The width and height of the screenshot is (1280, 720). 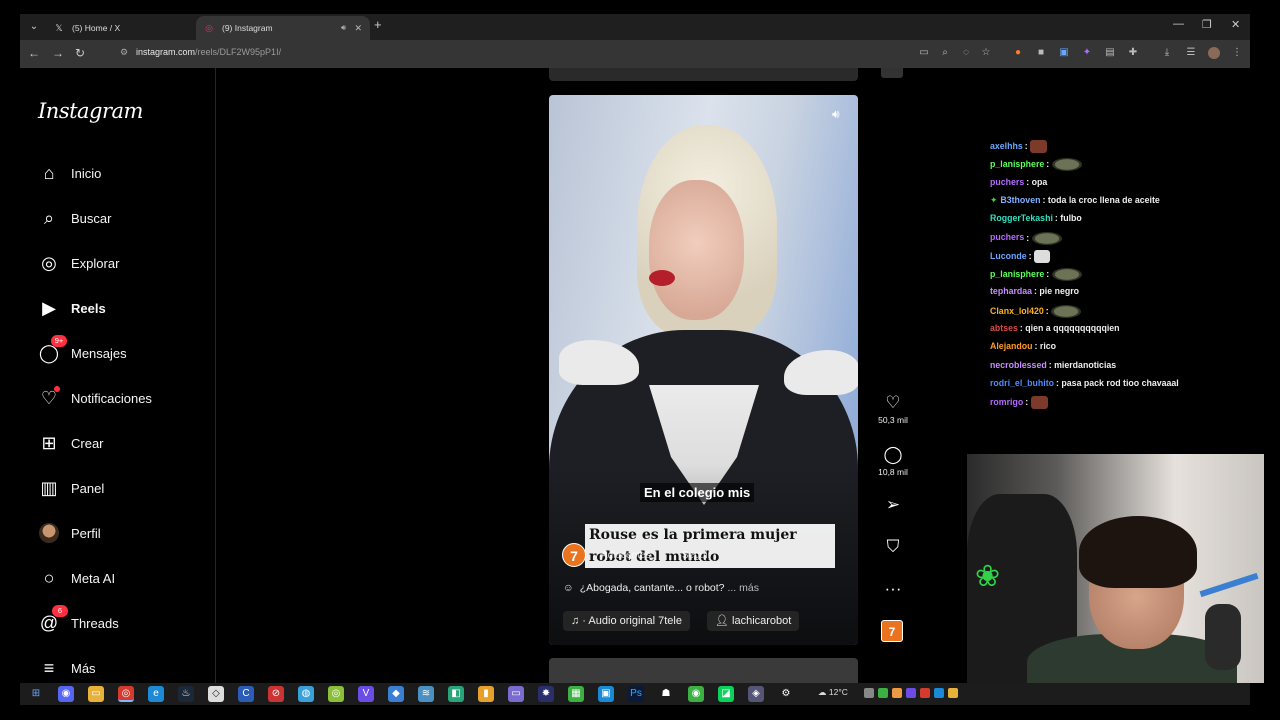 What do you see at coordinates (786, 694) in the screenshot?
I see `app-icon: ⚙` at bounding box center [786, 694].